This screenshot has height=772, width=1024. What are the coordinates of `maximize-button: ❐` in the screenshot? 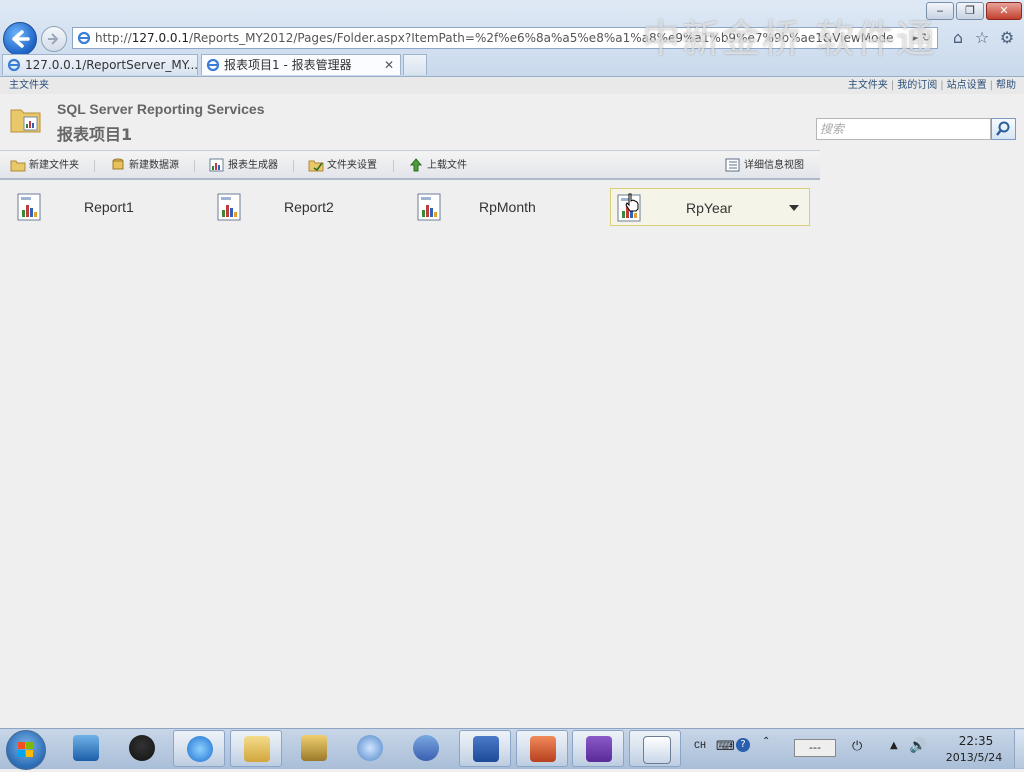 It's located at (970, 11).